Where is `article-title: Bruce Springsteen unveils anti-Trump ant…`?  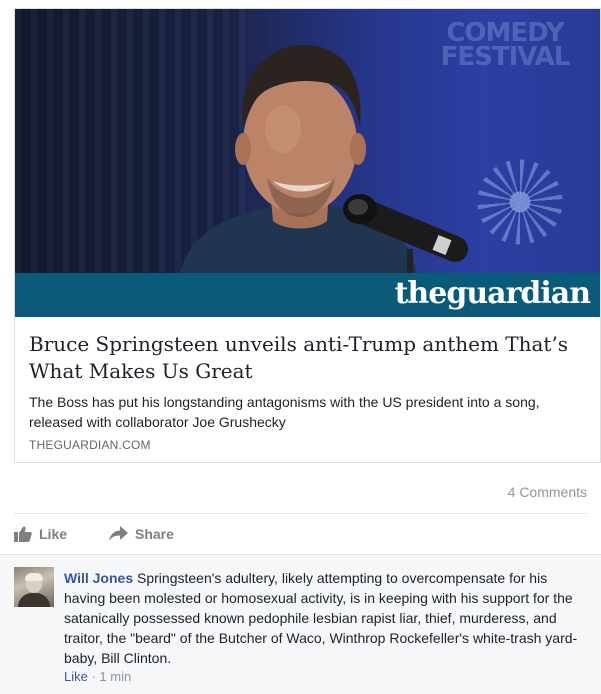 article-title: Bruce Springsteen unveils anti-Trump ant… is located at coordinates (307, 358).